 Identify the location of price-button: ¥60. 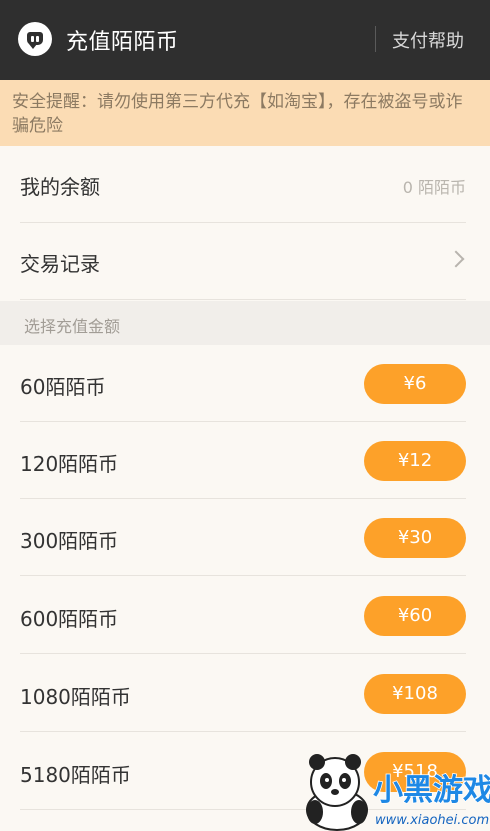
(415, 616).